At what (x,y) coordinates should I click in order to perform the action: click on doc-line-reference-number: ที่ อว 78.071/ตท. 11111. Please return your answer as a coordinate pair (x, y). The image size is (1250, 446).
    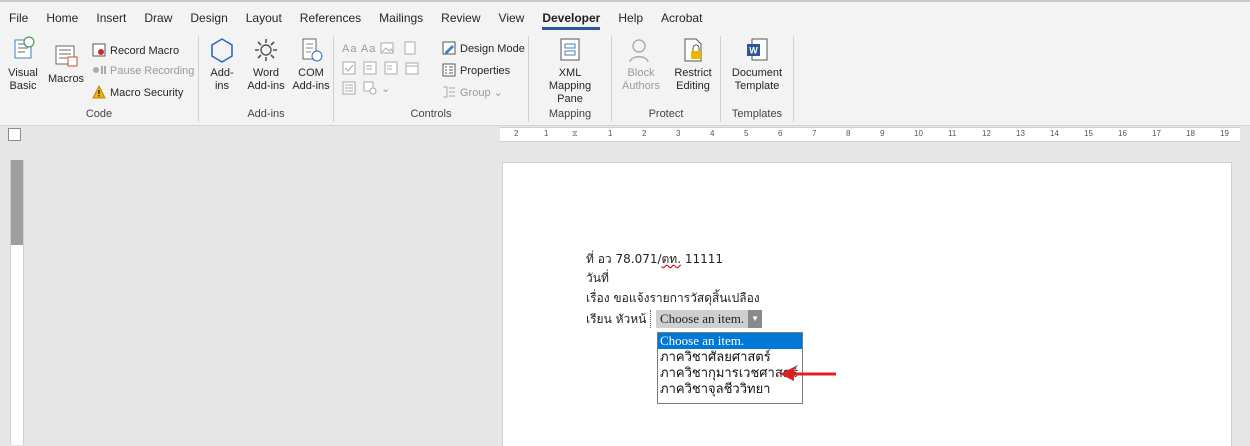
    Looking at the image, I should click on (654, 259).